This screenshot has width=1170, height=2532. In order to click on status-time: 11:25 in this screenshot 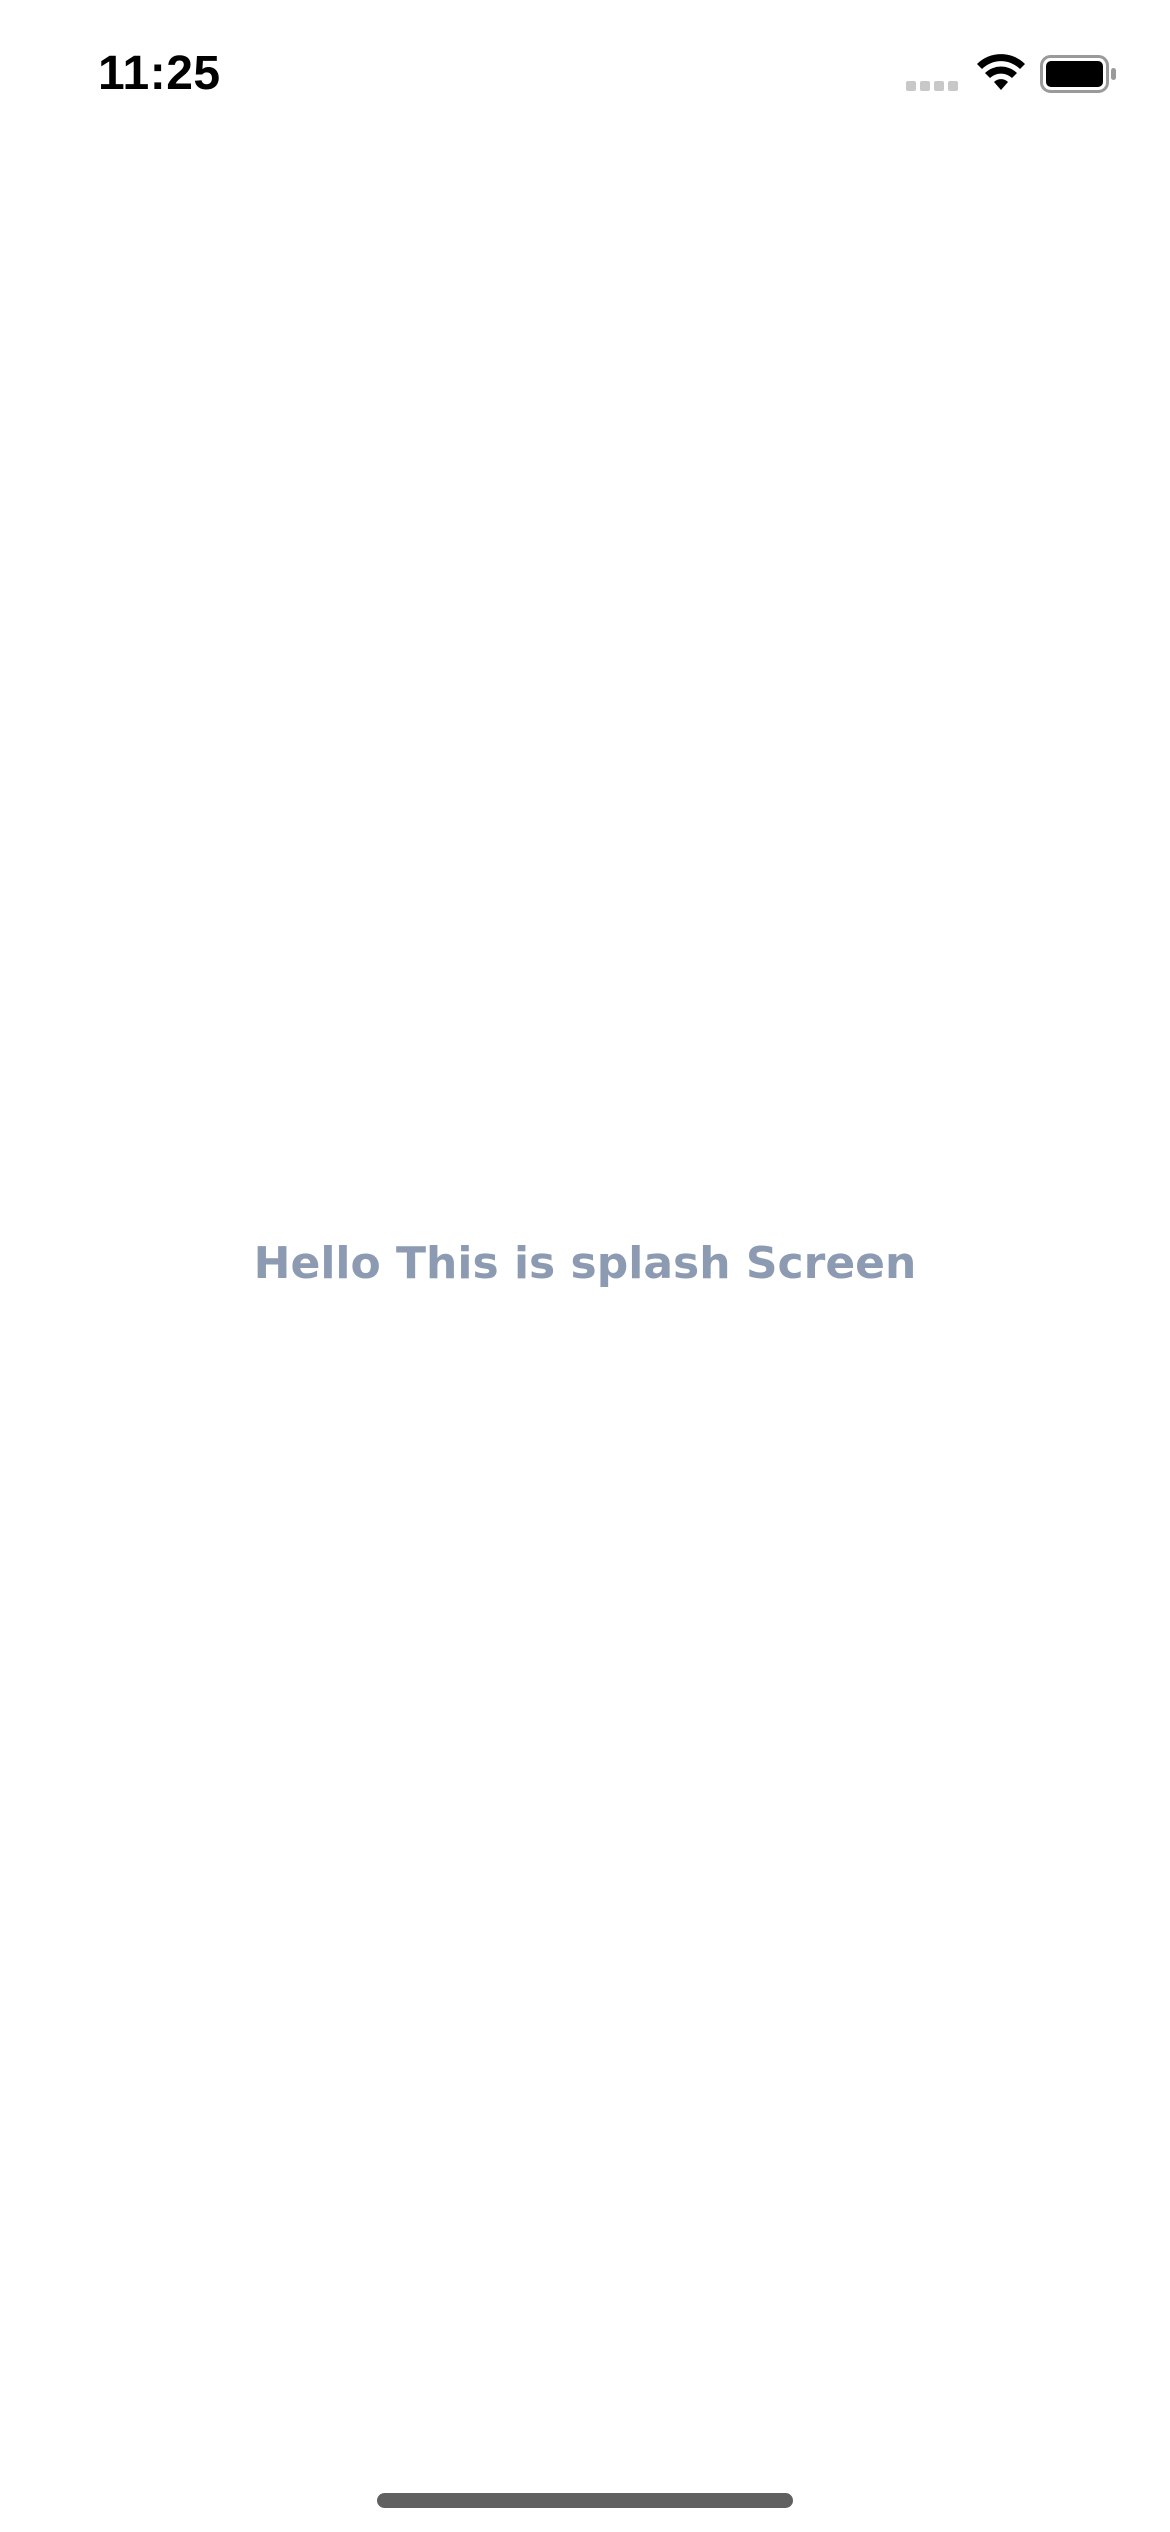, I will do `click(159, 73)`.